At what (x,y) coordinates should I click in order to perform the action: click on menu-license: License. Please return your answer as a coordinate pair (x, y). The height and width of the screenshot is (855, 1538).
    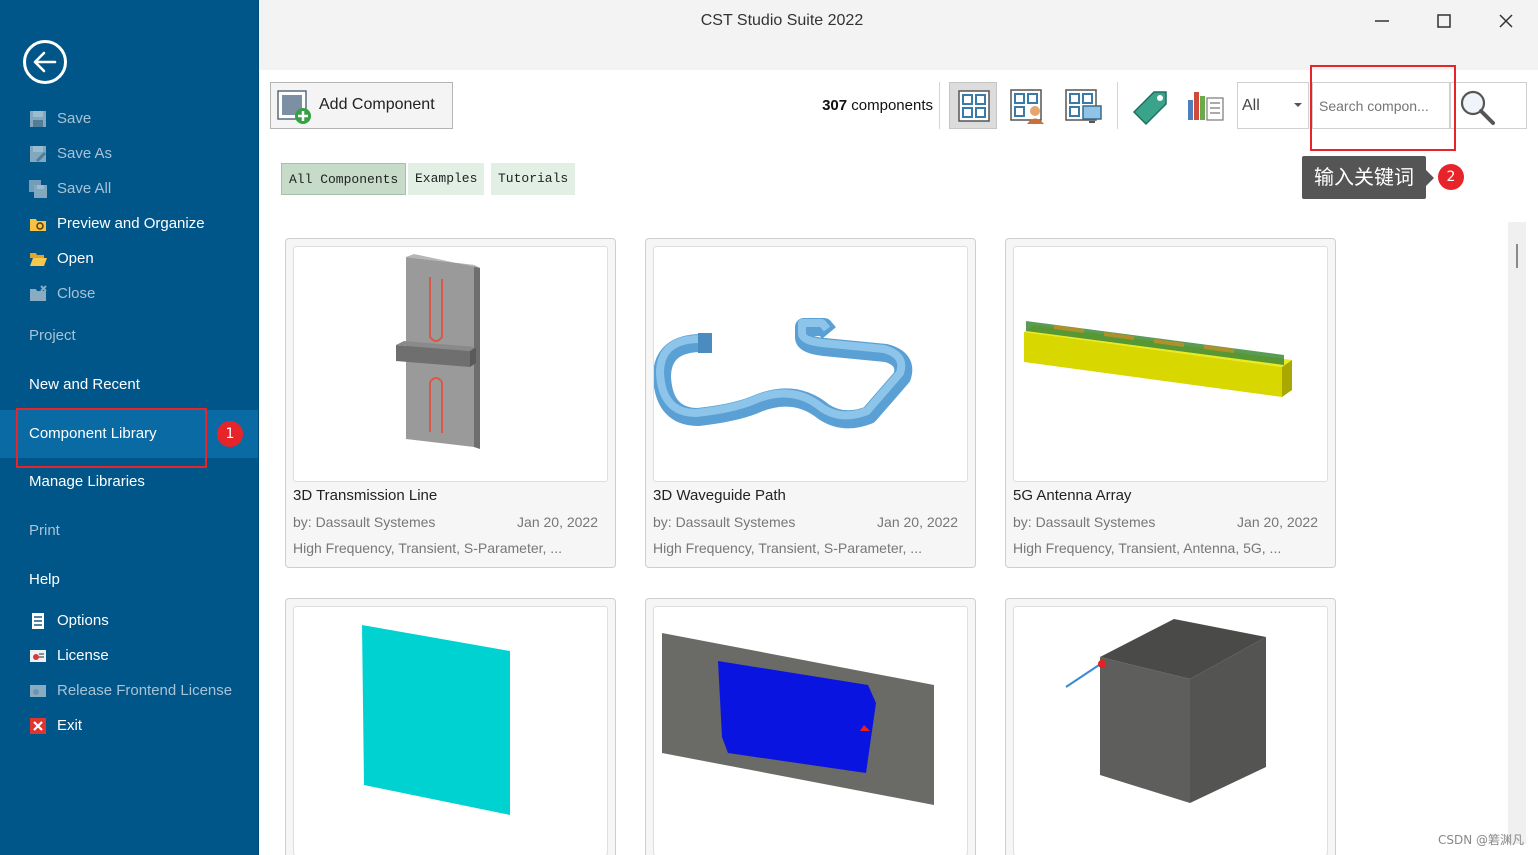
    Looking at the image, I should click on (129, 656).